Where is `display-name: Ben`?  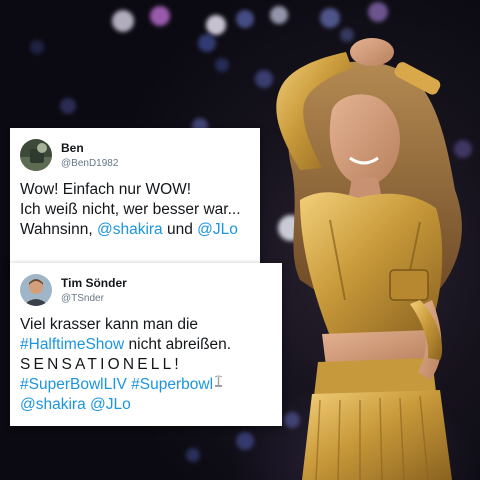
display-name: Ben is located at coordinates (89, 148).